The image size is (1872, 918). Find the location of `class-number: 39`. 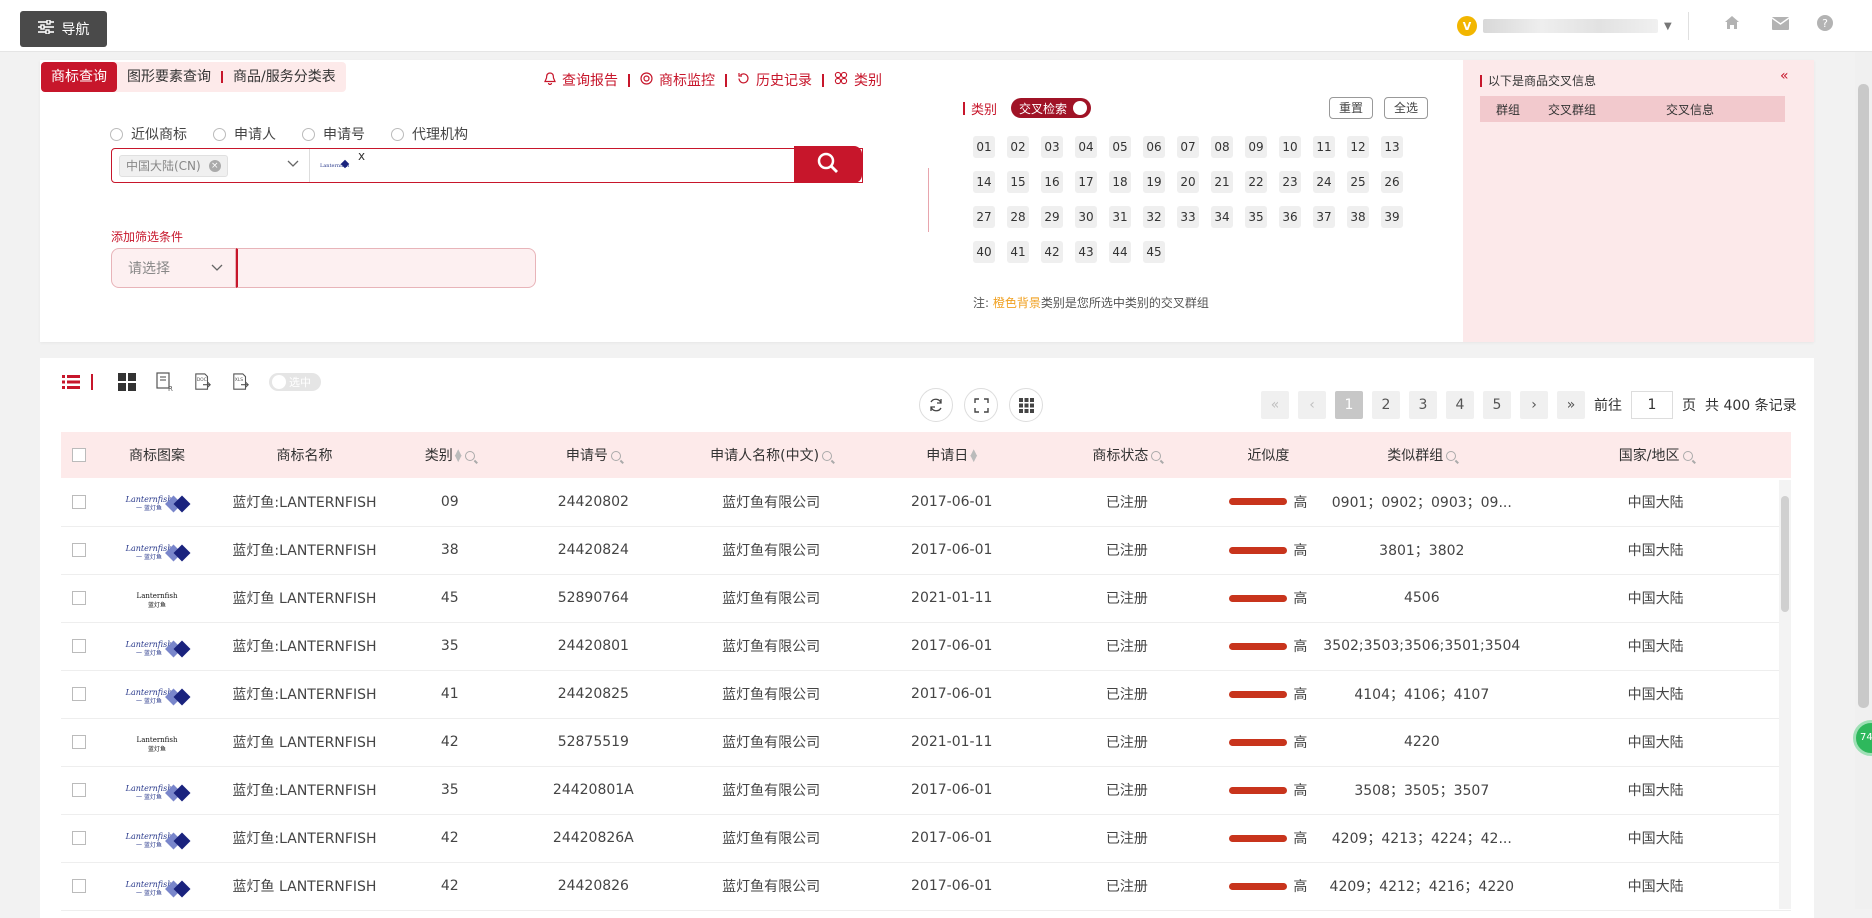

class-number: 39 is located at coordinates (1392, 217).